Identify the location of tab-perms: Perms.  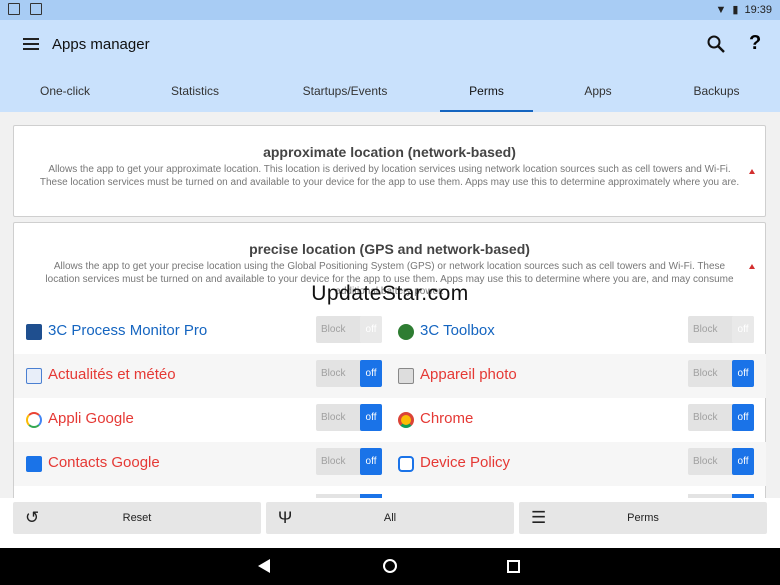
(486, 96).